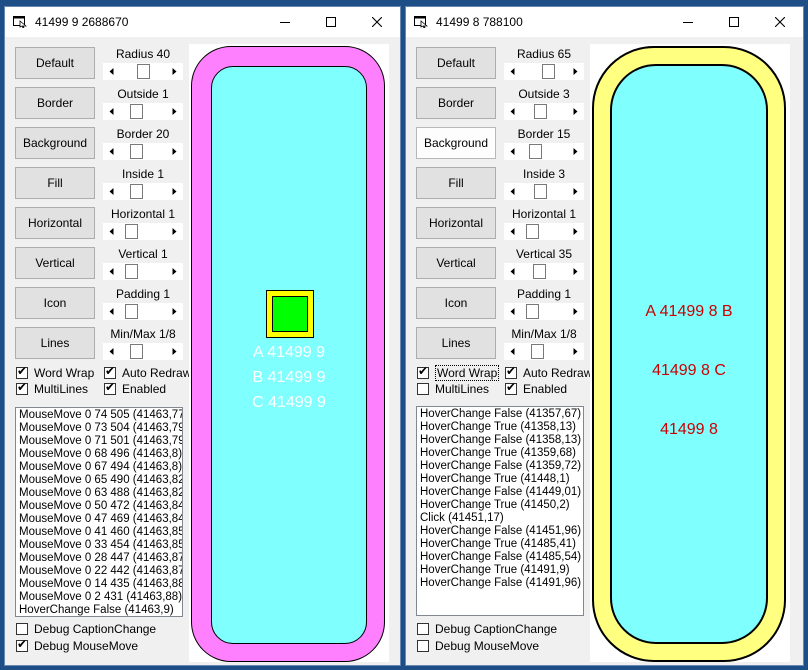 The image size is (808, 670). What do you see at coordinates (500, 544) in the screenshot?
I see `list-item: HoverChange True (41485,41)` at bounding box center [500, 544].